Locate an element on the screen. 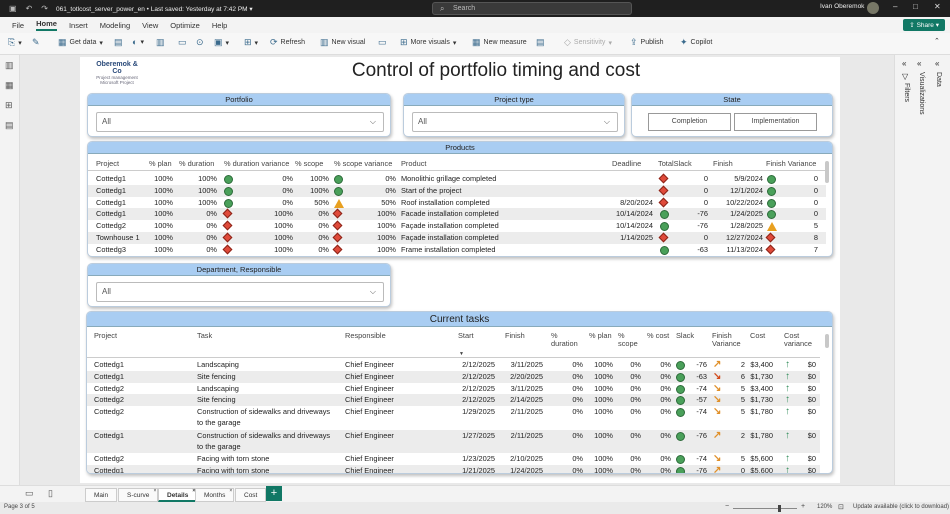 The height and width of the screenshot is (514, 950). zoom-slider is located at coordinates (765, 508).